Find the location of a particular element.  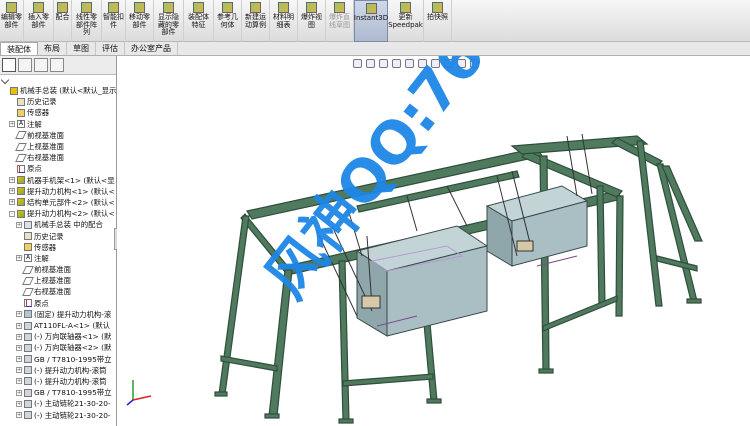

tree-item: + (-) 万向联轴器<2> (默 is located at coordinates (58, 347).